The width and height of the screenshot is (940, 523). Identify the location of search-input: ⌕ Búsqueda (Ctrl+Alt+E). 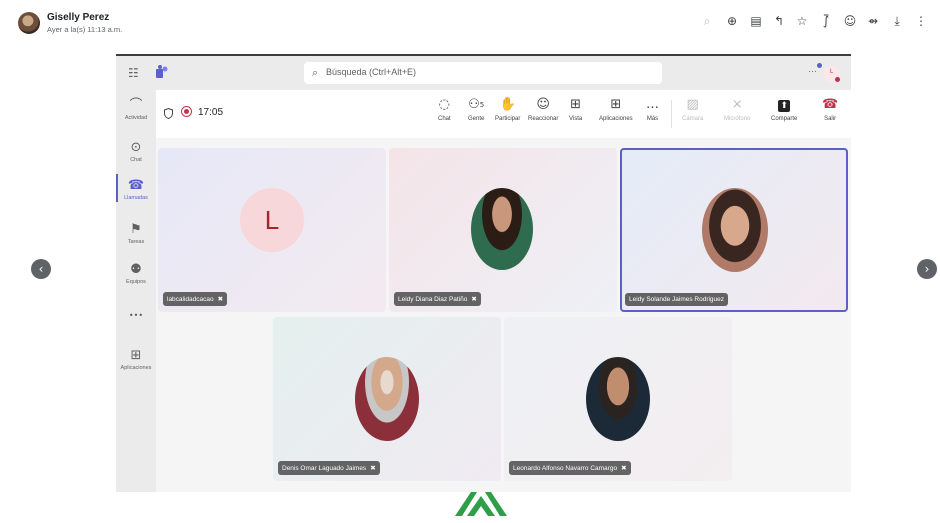
(483, 73).